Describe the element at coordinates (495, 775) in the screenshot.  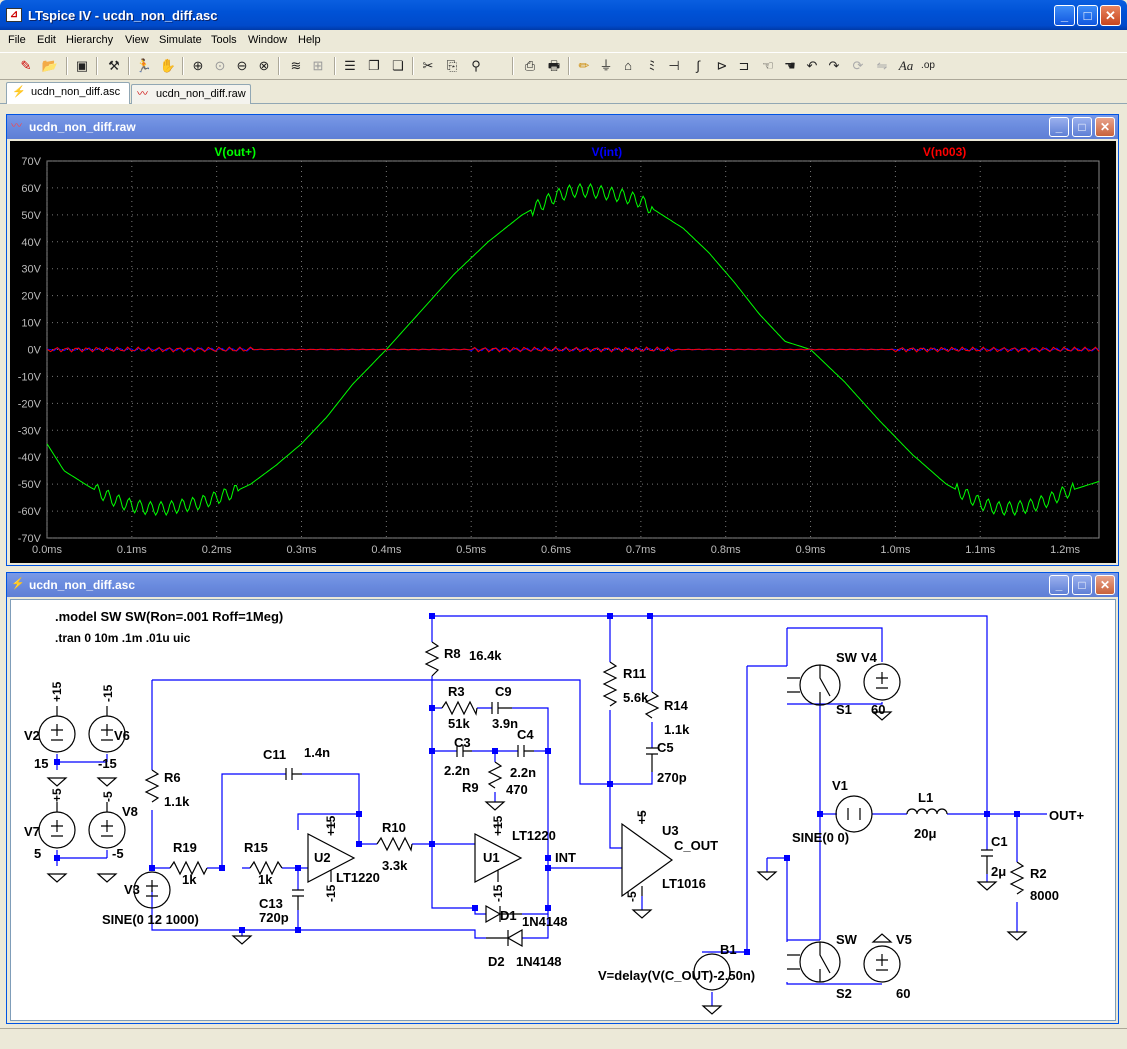
I see `resistor-r9` at that location.